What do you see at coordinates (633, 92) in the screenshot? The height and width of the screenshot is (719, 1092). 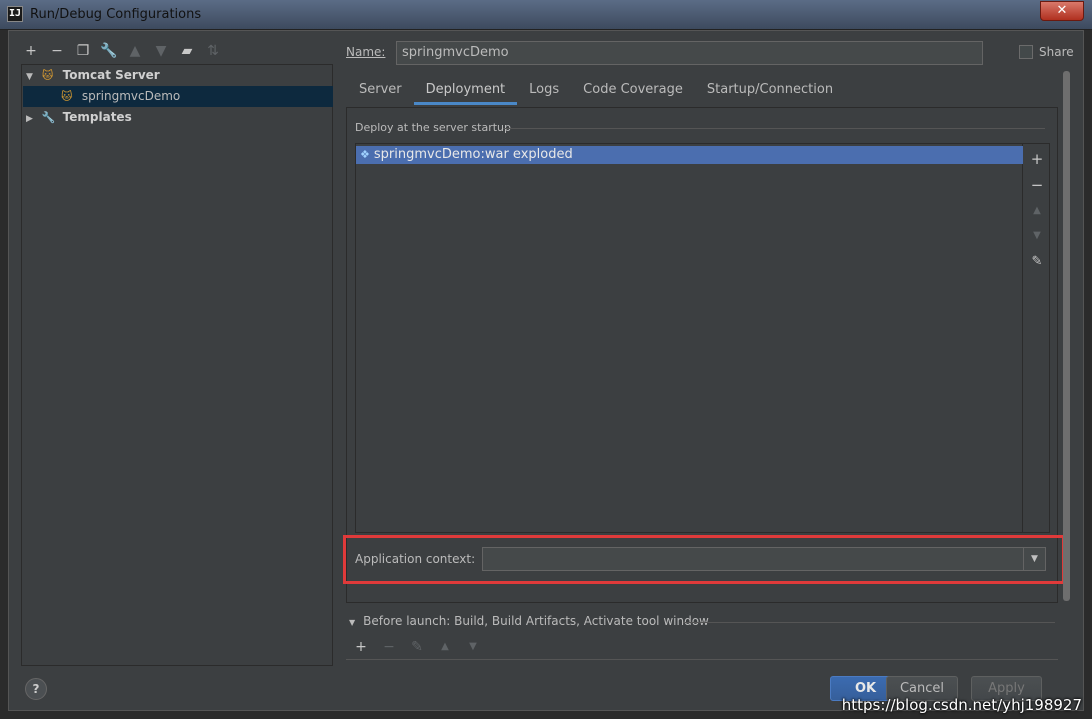 I see `tab-code-coverage: Code Coverage` at bounding box center [633, 92].